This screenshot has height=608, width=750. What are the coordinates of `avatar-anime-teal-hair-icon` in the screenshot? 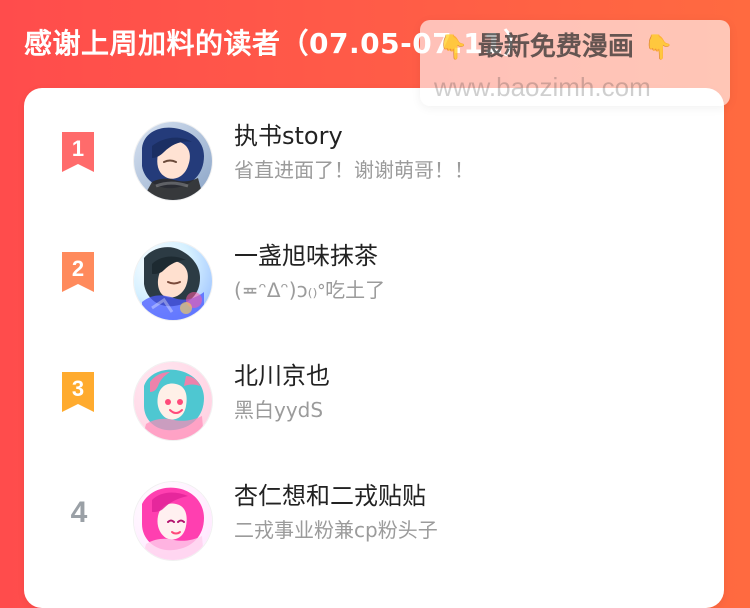 It's located at (173, 401).